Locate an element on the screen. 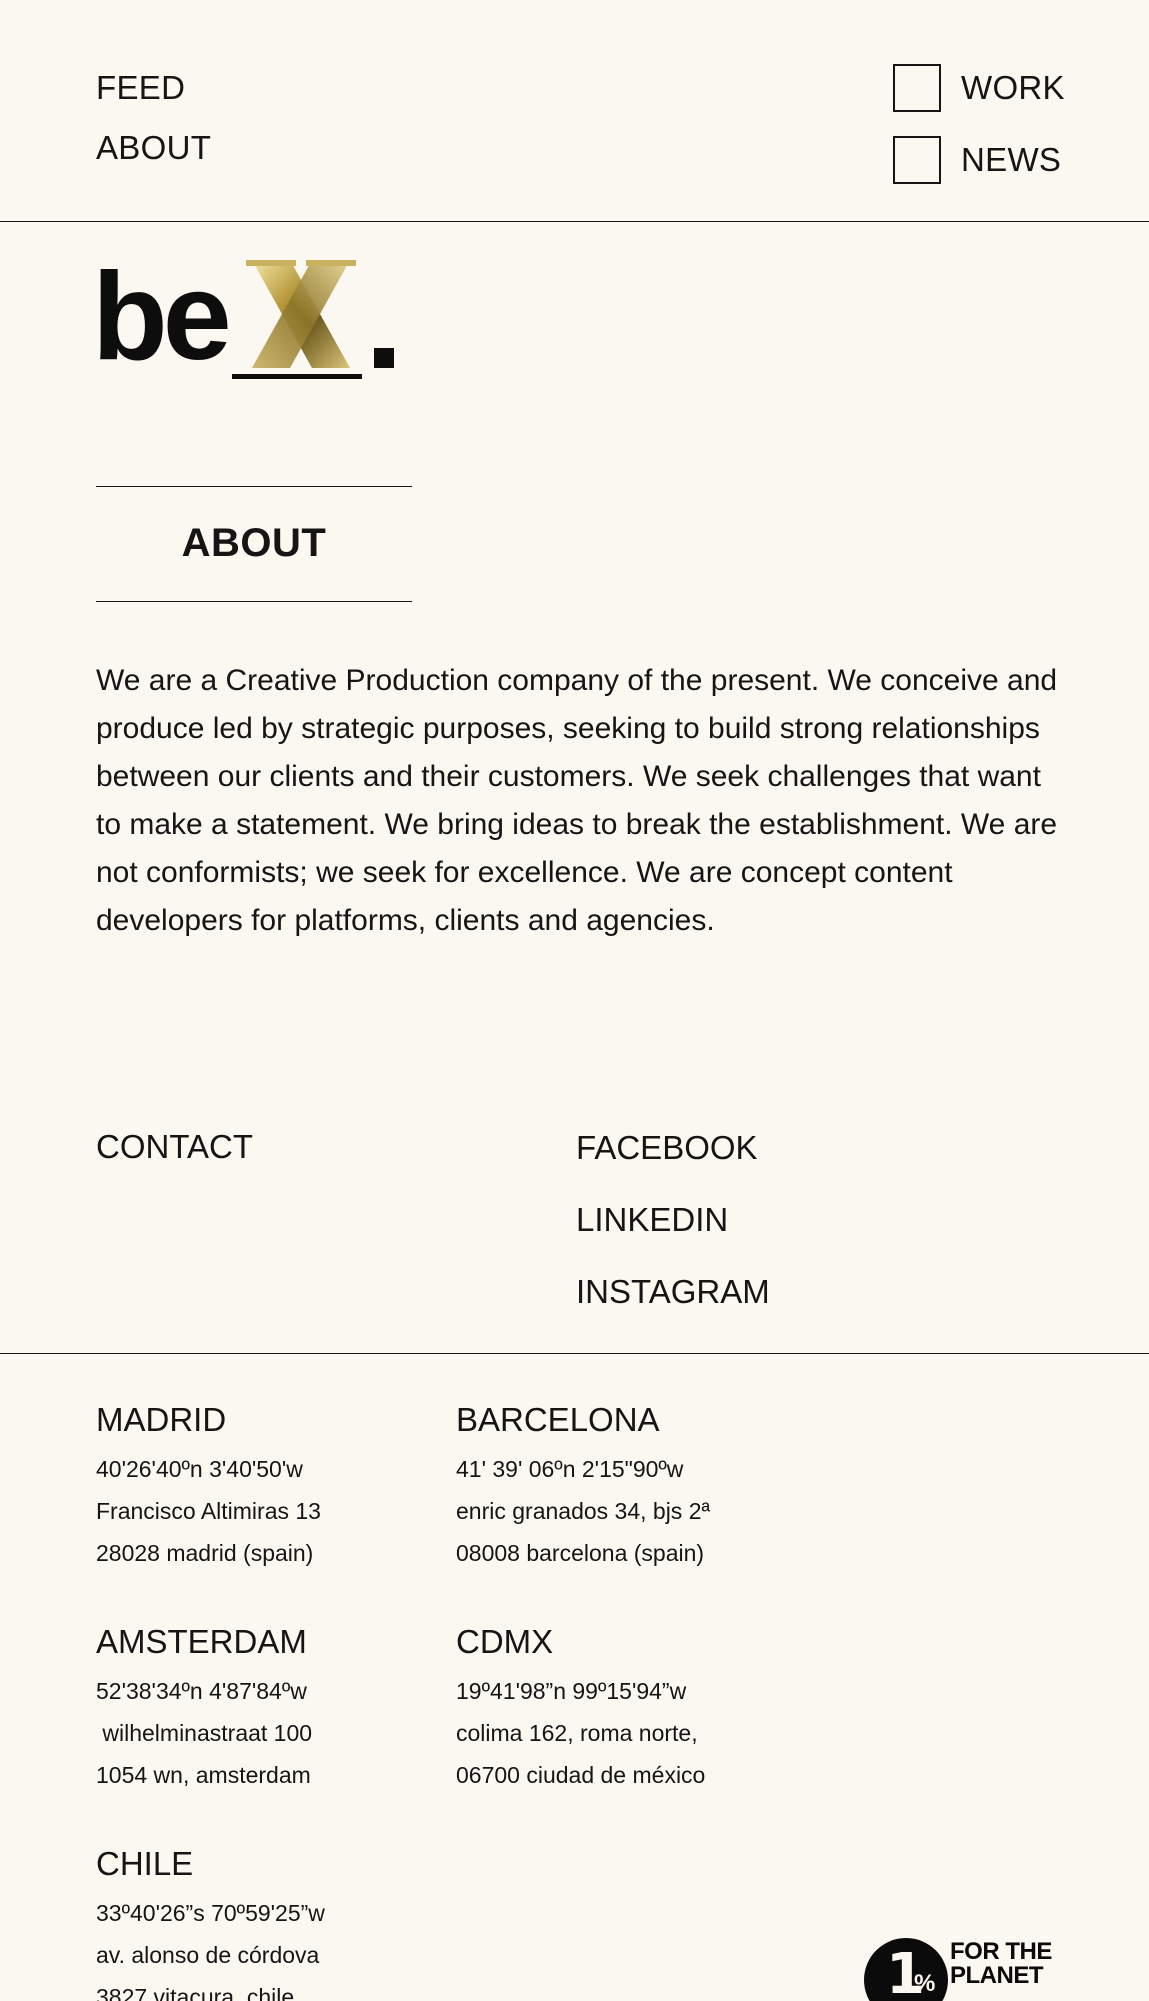 Image resolution: width=1149 pixels, height=2001 pixels. contact-link: CONTACT is located at coordinates (174, 1147).